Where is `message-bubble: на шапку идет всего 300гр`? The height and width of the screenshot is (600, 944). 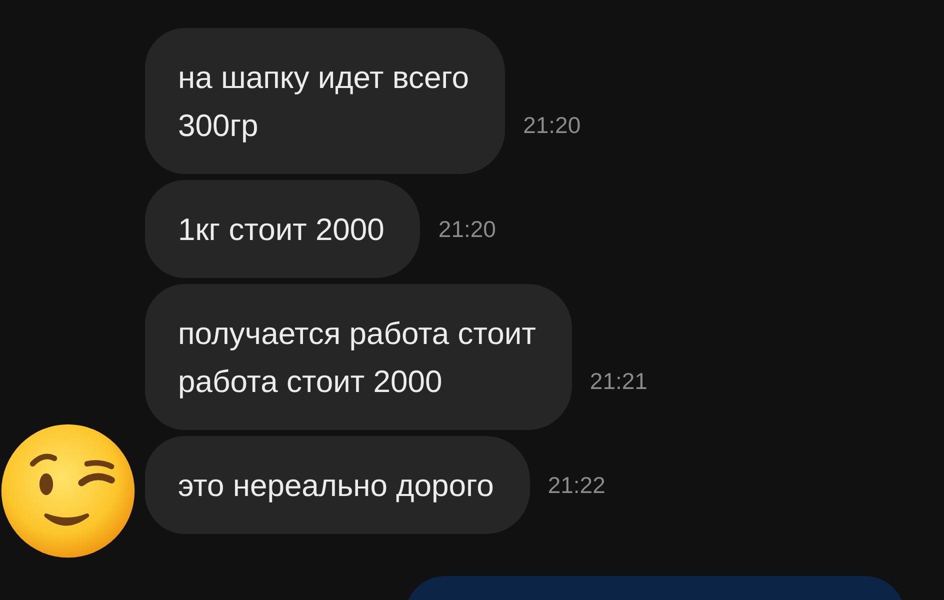 message-bubble: на шапку идет всего 300гр is located at coordinates (325, 101).